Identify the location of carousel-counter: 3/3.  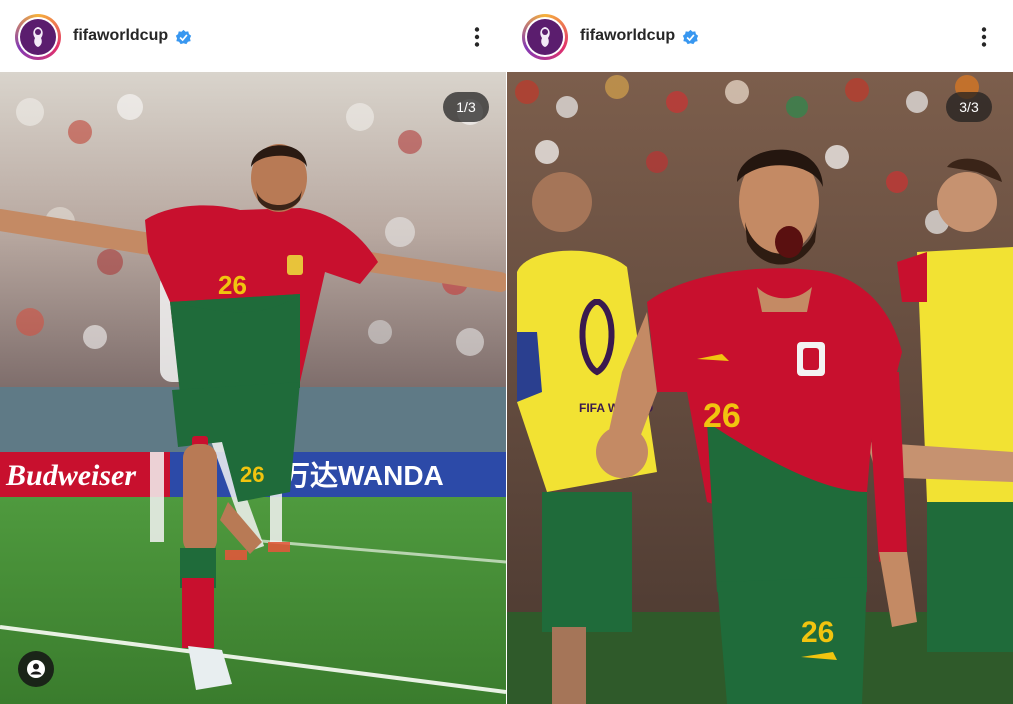
(969, 107).